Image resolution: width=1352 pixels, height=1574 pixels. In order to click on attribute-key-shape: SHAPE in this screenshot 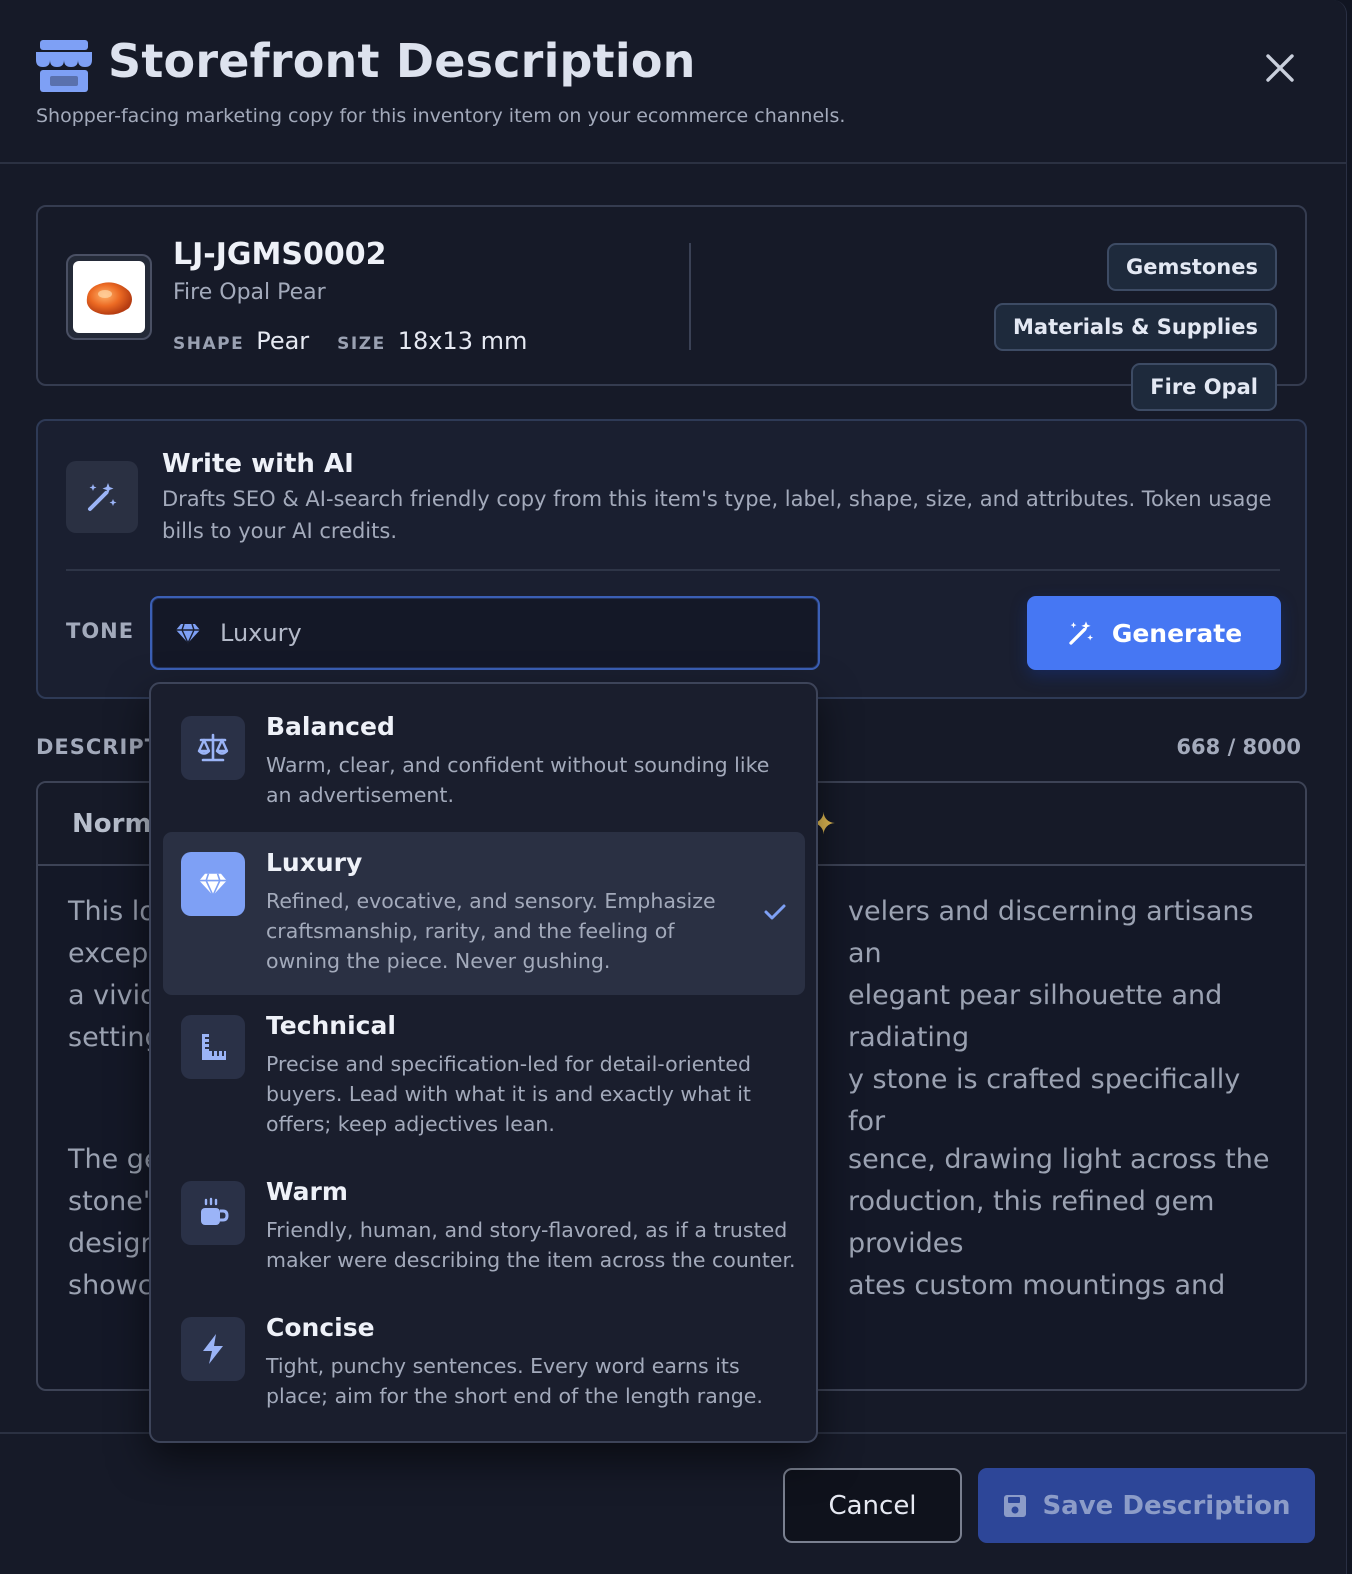, I will do `click(209, 344)`.